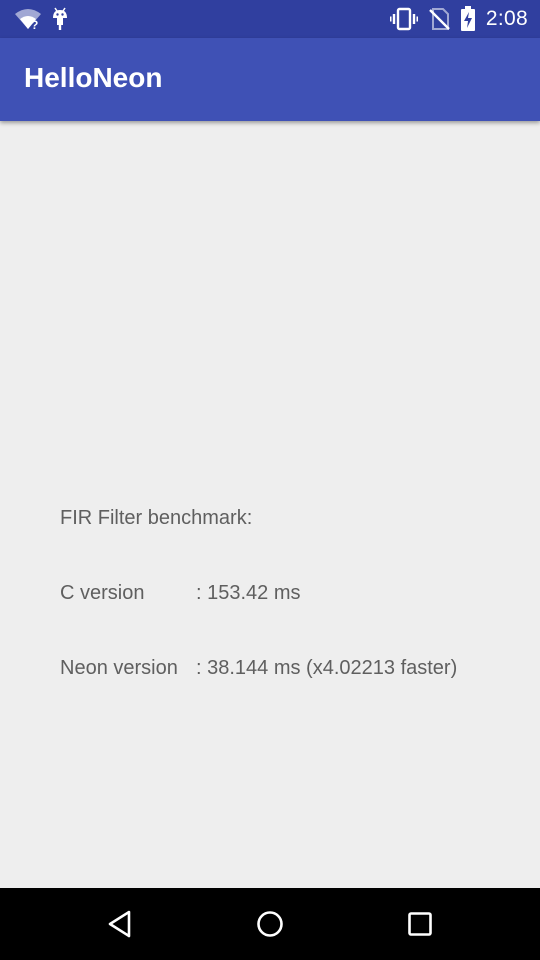  Describe the element at coordinates (270, 19) in the screenshot. I see `status-bar: ? 2:08` at that location.